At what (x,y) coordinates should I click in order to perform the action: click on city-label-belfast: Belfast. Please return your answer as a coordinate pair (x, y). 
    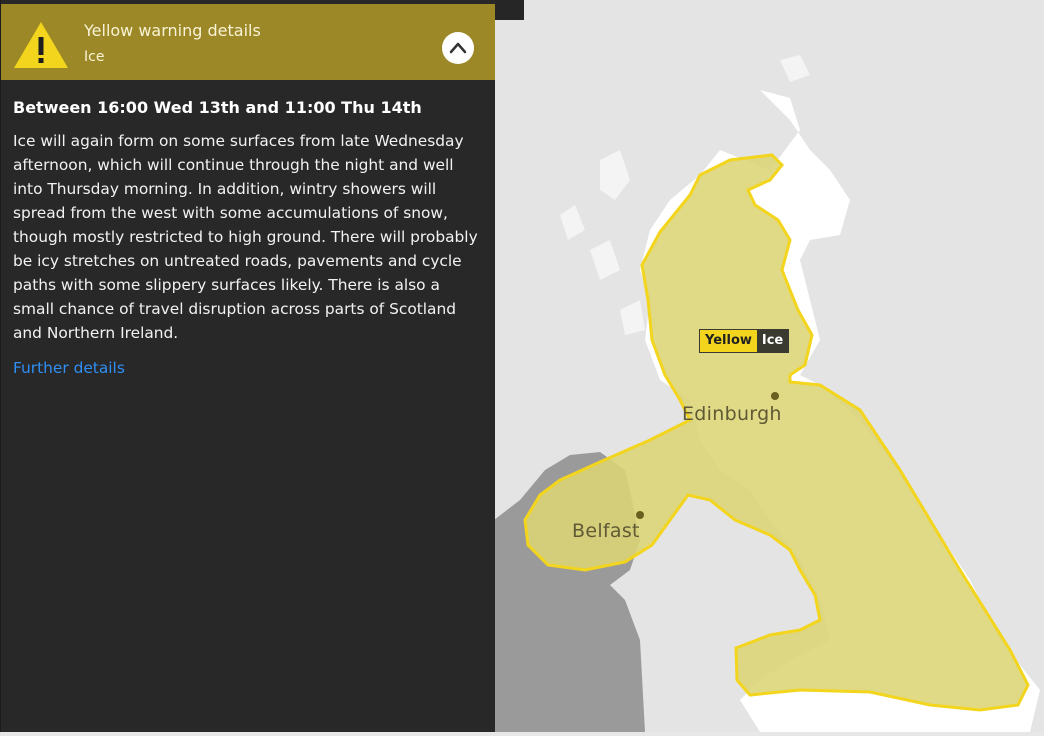
    Looking at the image, I should click on (606, 531).